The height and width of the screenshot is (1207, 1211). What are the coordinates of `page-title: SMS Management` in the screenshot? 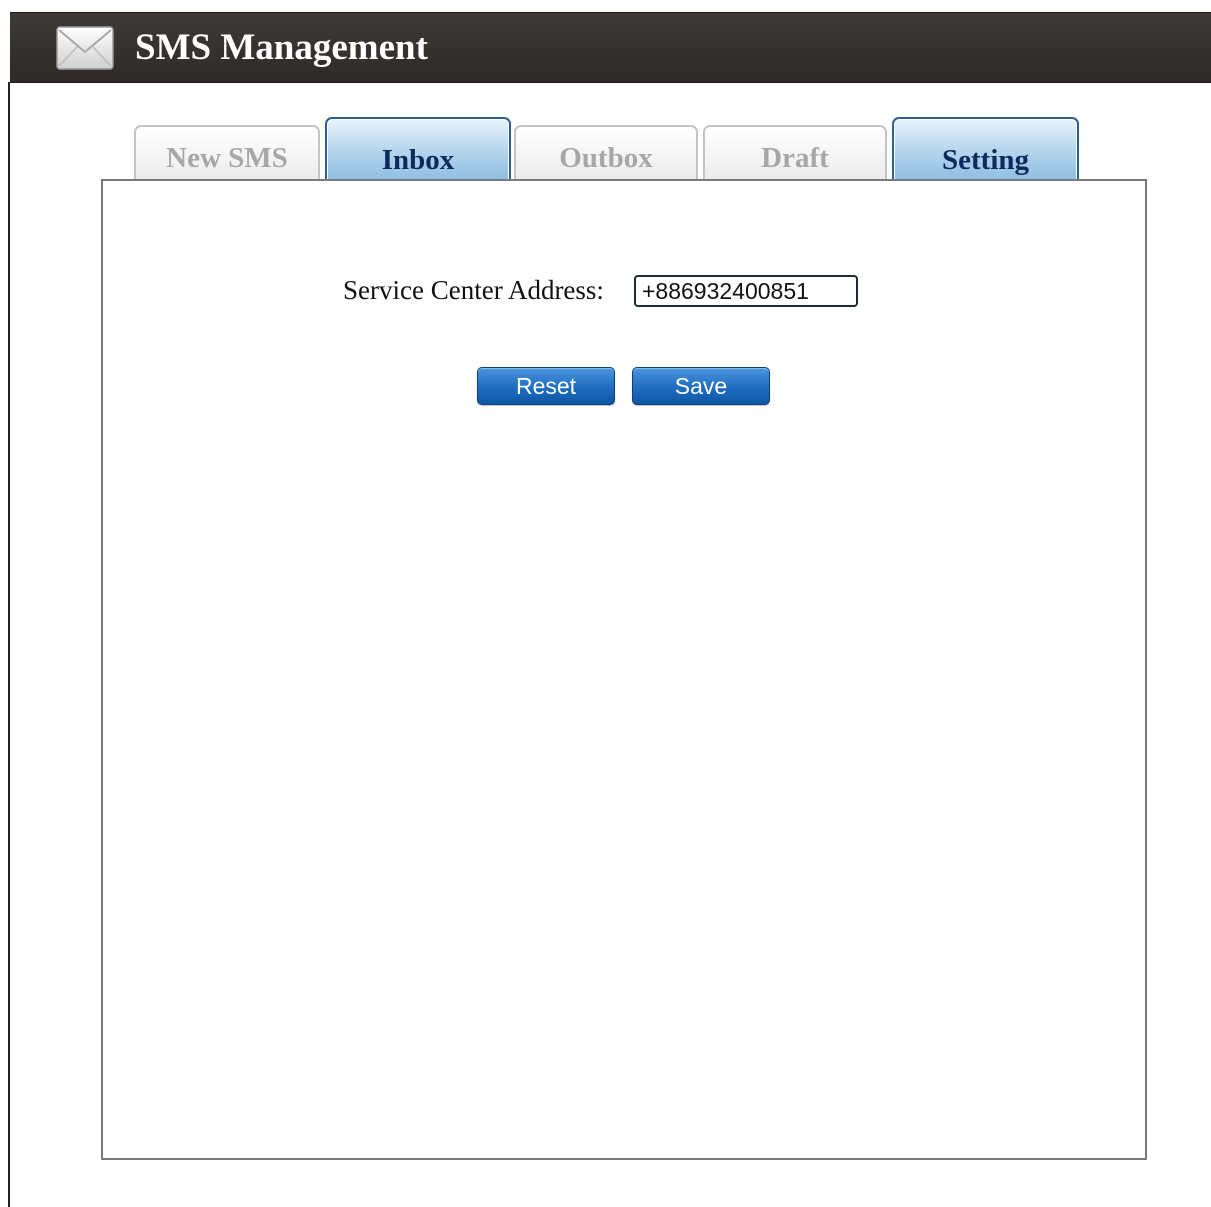 It's located at (281, 47).